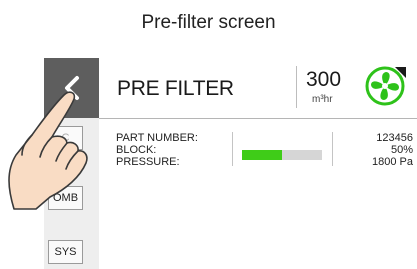  What do you see at coordinates (262, 155) in the screenshot?
I see `block-progress-fill` at bounding box center [262, 155].